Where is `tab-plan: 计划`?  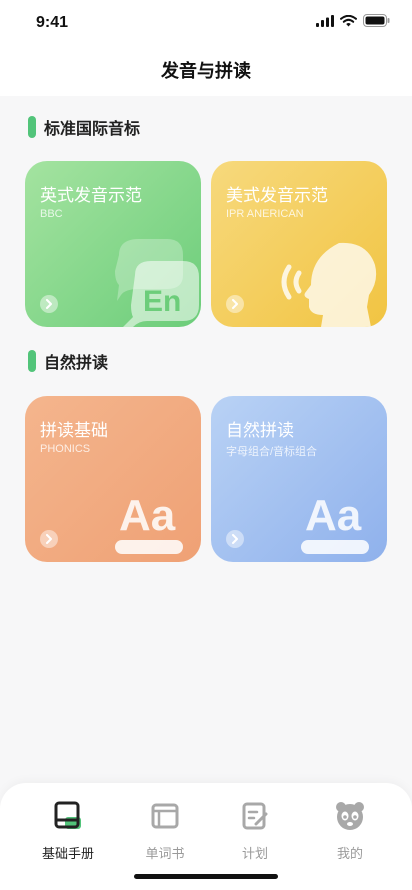
tab-plan: 计划 is located at coordinates (255, 830).